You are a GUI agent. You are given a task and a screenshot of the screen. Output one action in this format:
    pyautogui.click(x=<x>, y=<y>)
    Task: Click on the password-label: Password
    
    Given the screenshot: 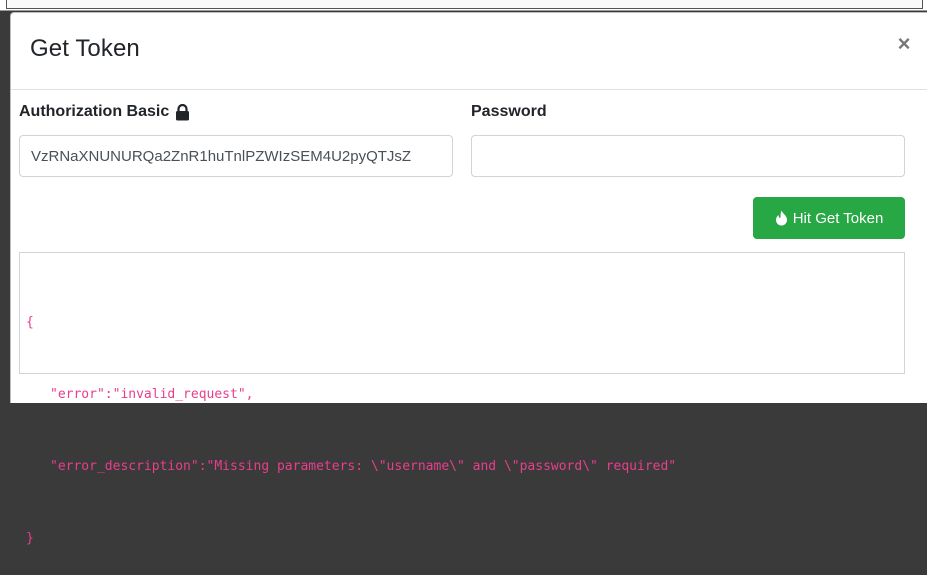 What is the action you would take?
    pyautogui.click(x=509, y=111)
    